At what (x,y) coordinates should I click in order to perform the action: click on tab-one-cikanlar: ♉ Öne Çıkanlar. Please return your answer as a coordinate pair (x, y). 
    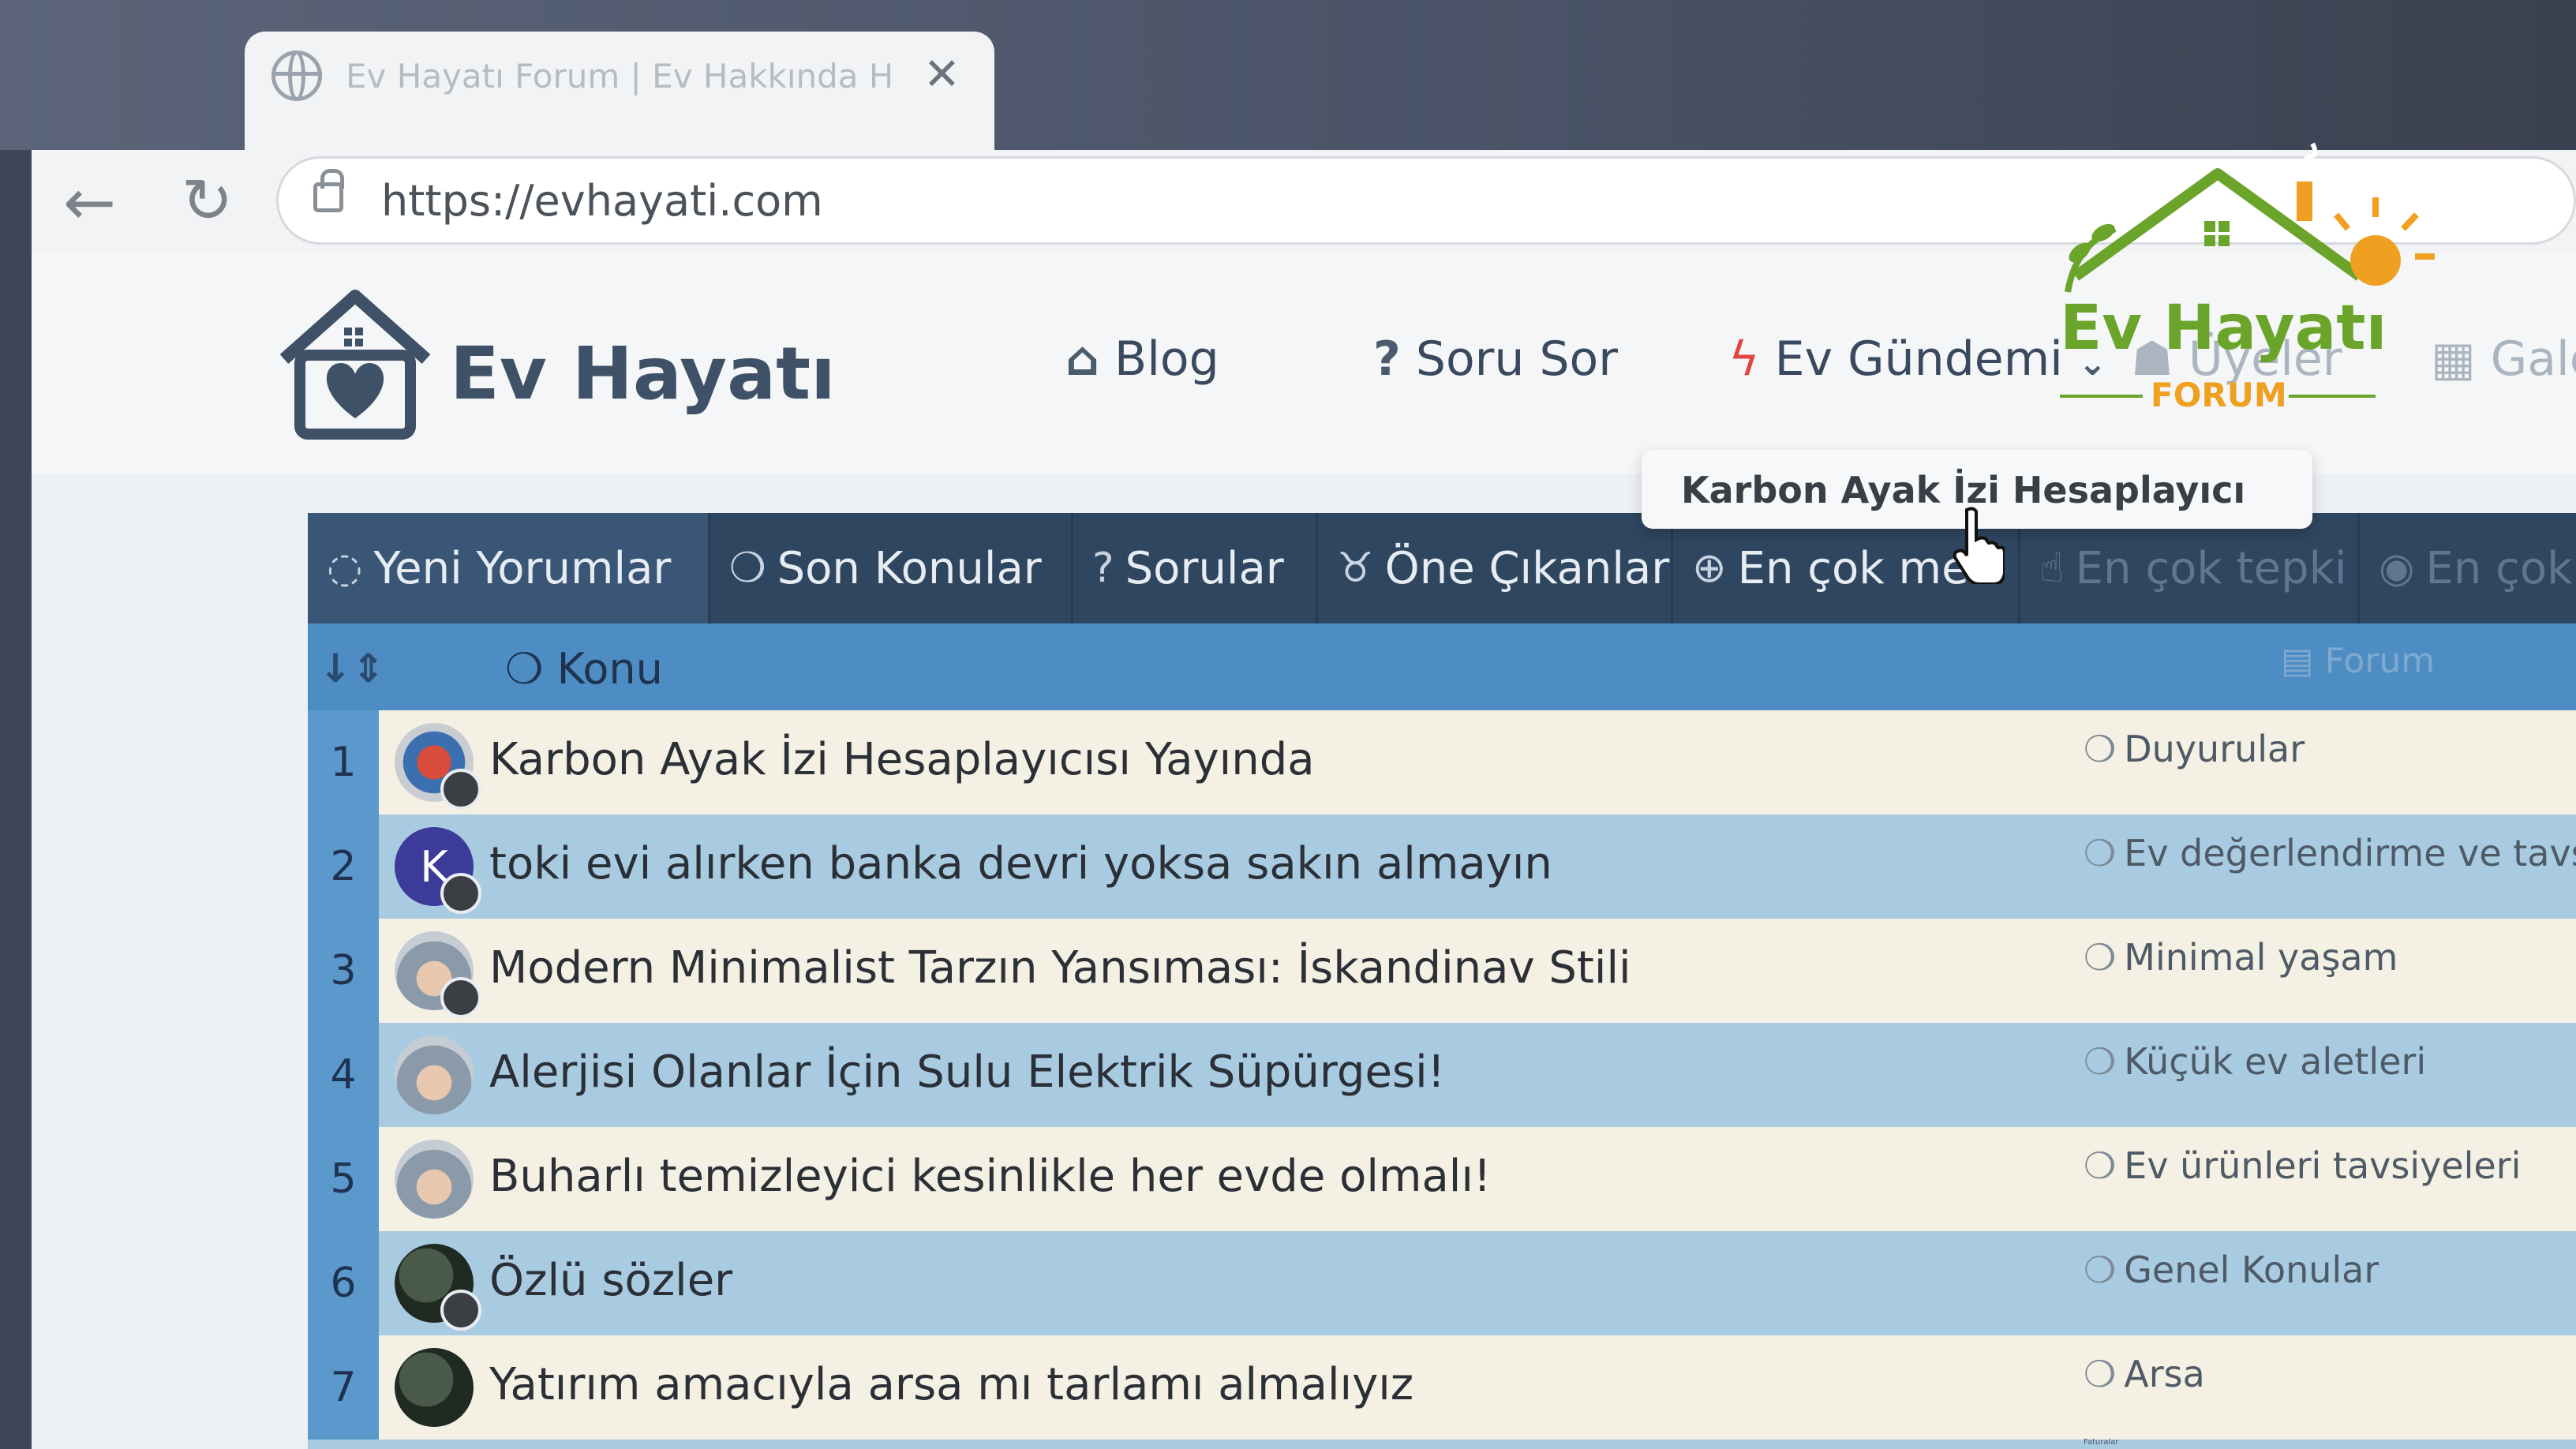
    Looking at the image, I should click on (1495, 568).